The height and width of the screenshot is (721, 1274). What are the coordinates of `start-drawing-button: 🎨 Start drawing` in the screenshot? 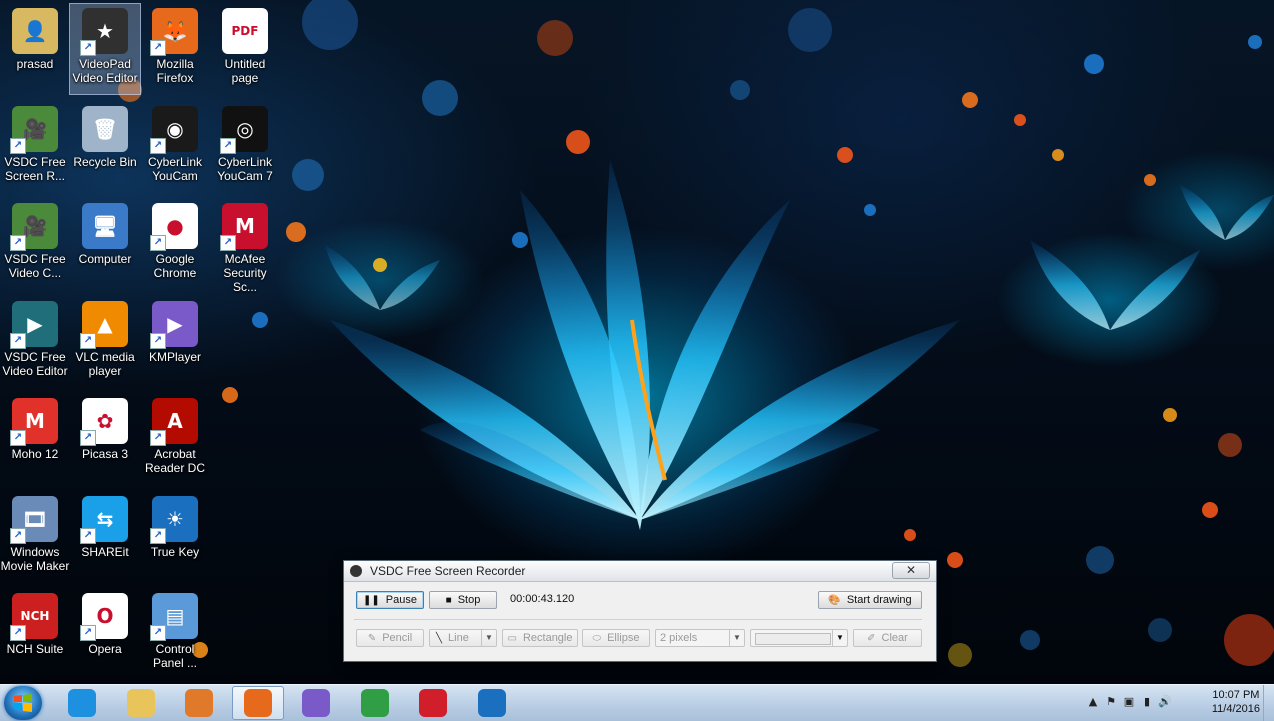 It's located at (870, 600).